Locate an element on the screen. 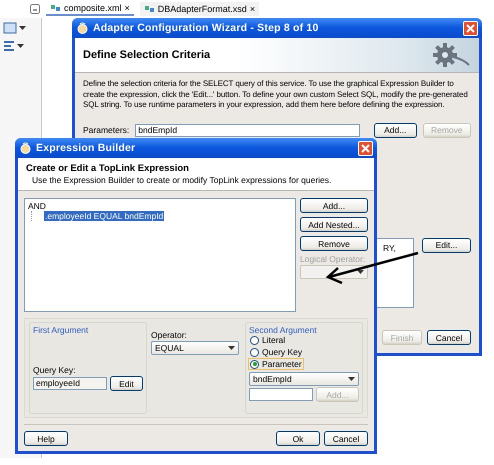 Image resolution: width=494 pixels, height=465 pixels. description-text: Define the selection criteria for the SELECT query of this service. To use the graphical Expression Builder to create the expression, click the 'Edit...' button. To define your own custom Select SQL, modify the pre-generated SQL string. To use runtime parameters in your expression, add them here before defining the expression. is located at coordinates (276, 94).